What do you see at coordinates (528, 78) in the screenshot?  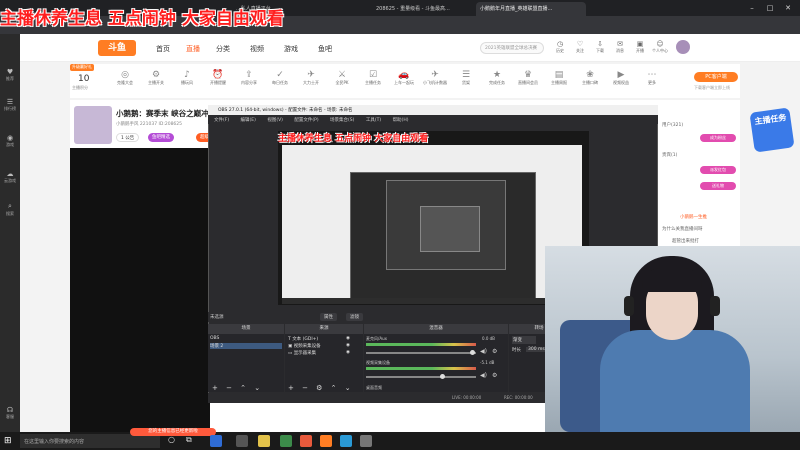 I see `toolbar-item: ♛ 直播间会员` at bounding box center [528, 78].